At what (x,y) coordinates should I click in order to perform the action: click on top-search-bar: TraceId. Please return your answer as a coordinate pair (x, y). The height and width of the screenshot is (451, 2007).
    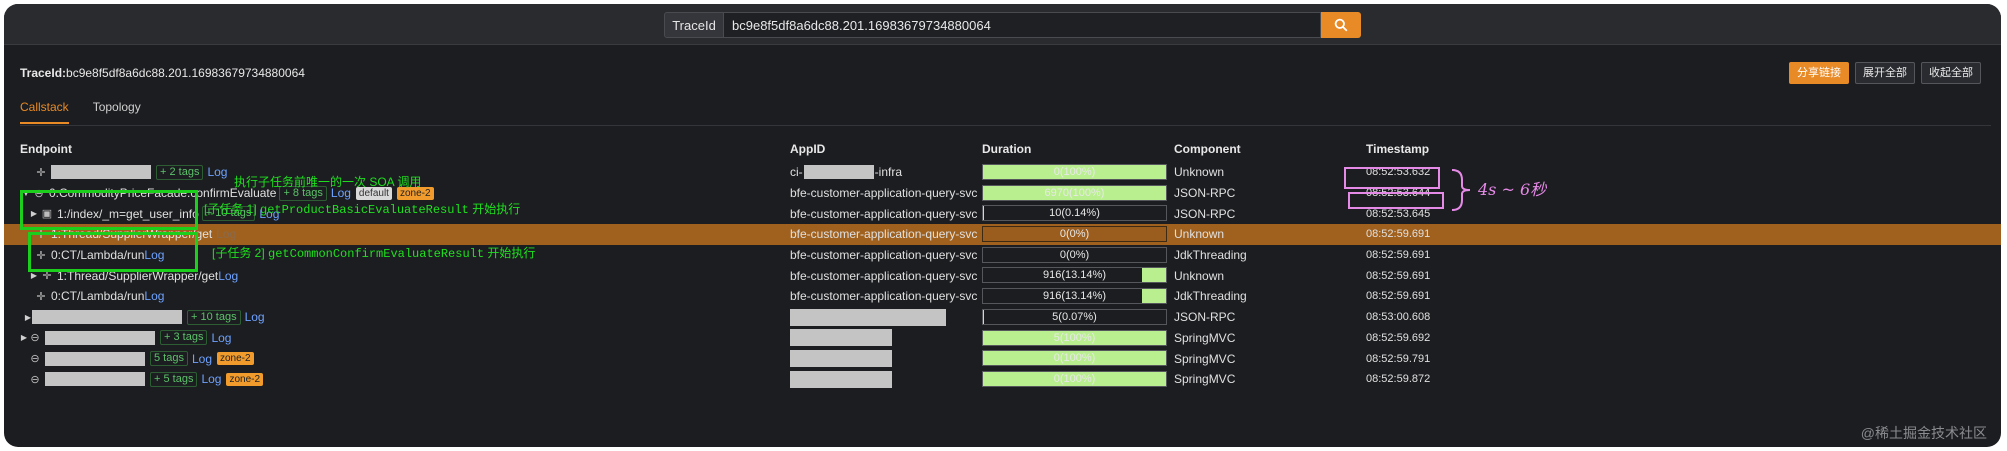
    Looking at the image, I should click on (1002, 24).